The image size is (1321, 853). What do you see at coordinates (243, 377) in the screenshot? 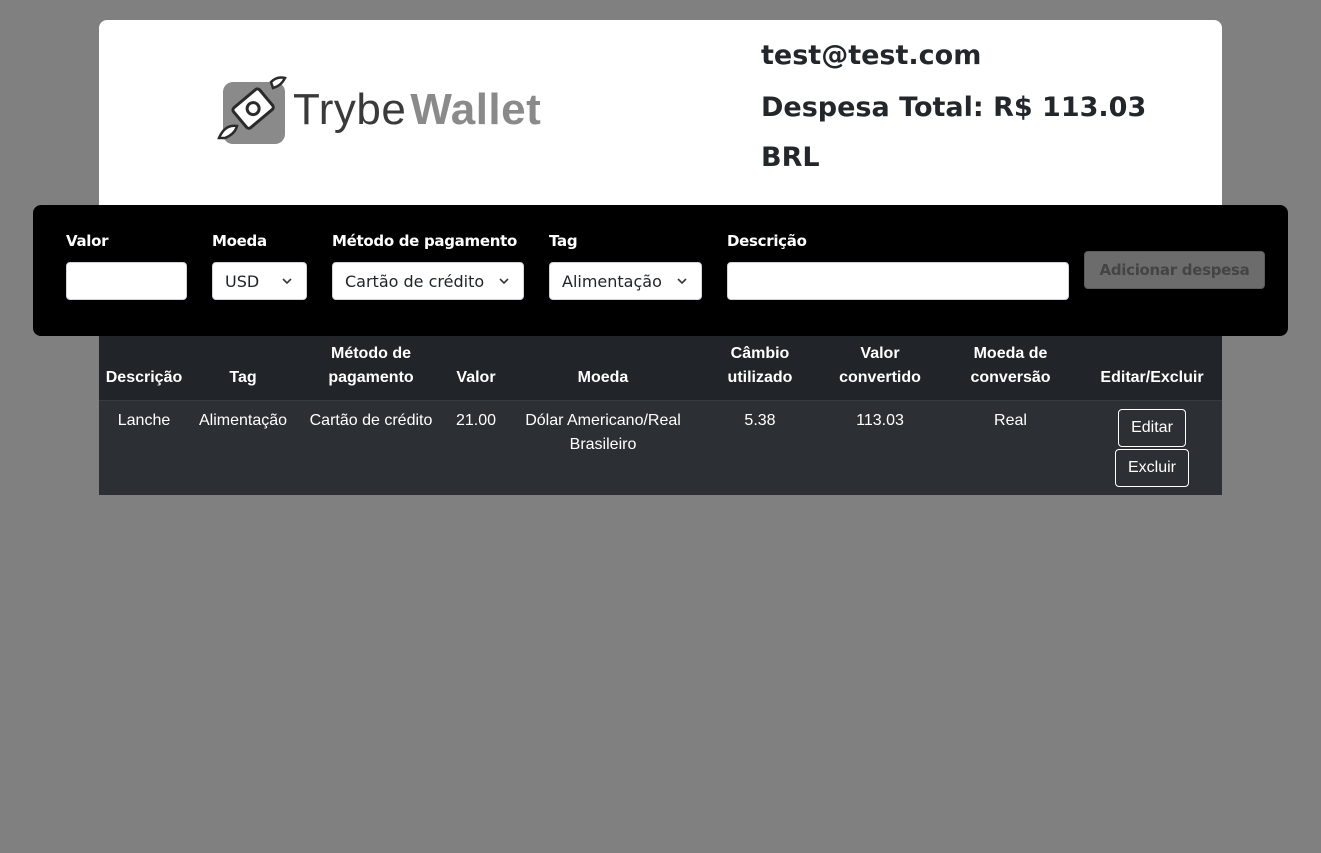
I see `col-header: Tag` at bounding box center [243, 377].